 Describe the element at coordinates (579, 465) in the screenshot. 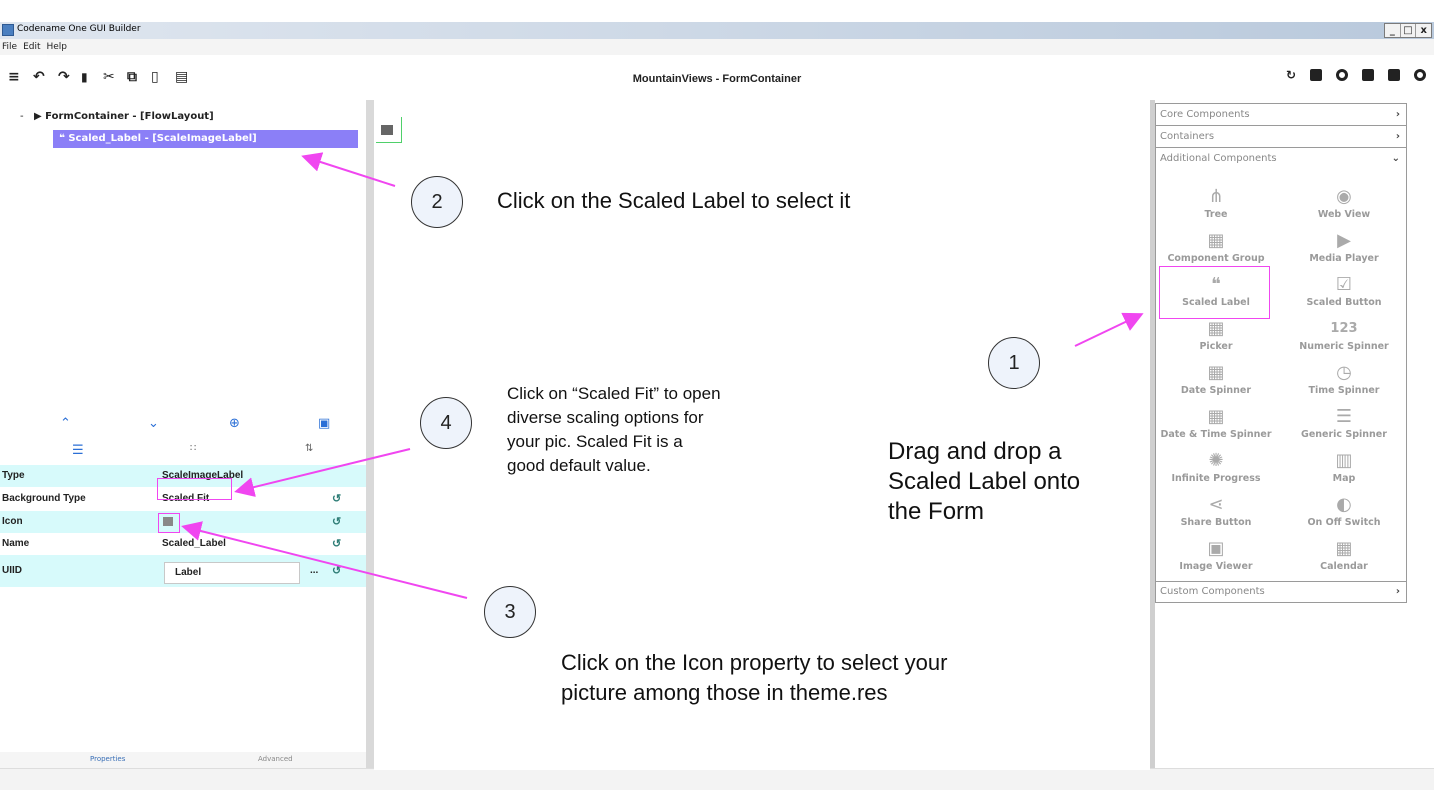

I see `step-4-line: good default value.` at that location.